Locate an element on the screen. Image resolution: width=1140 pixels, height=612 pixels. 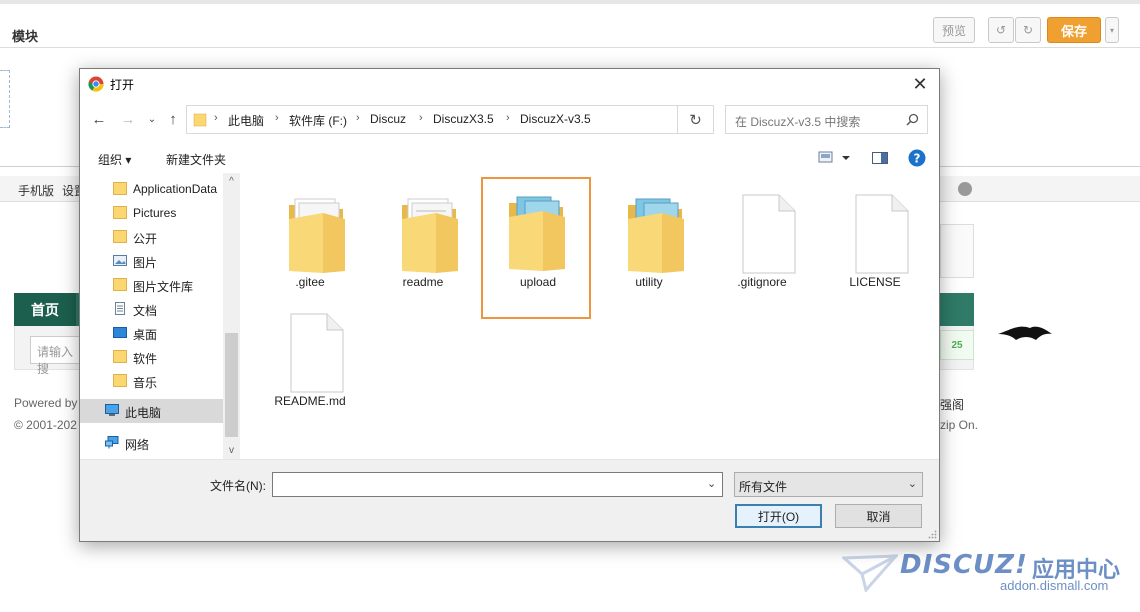
folder-with-images-icon is located at coordinates (656, 235).